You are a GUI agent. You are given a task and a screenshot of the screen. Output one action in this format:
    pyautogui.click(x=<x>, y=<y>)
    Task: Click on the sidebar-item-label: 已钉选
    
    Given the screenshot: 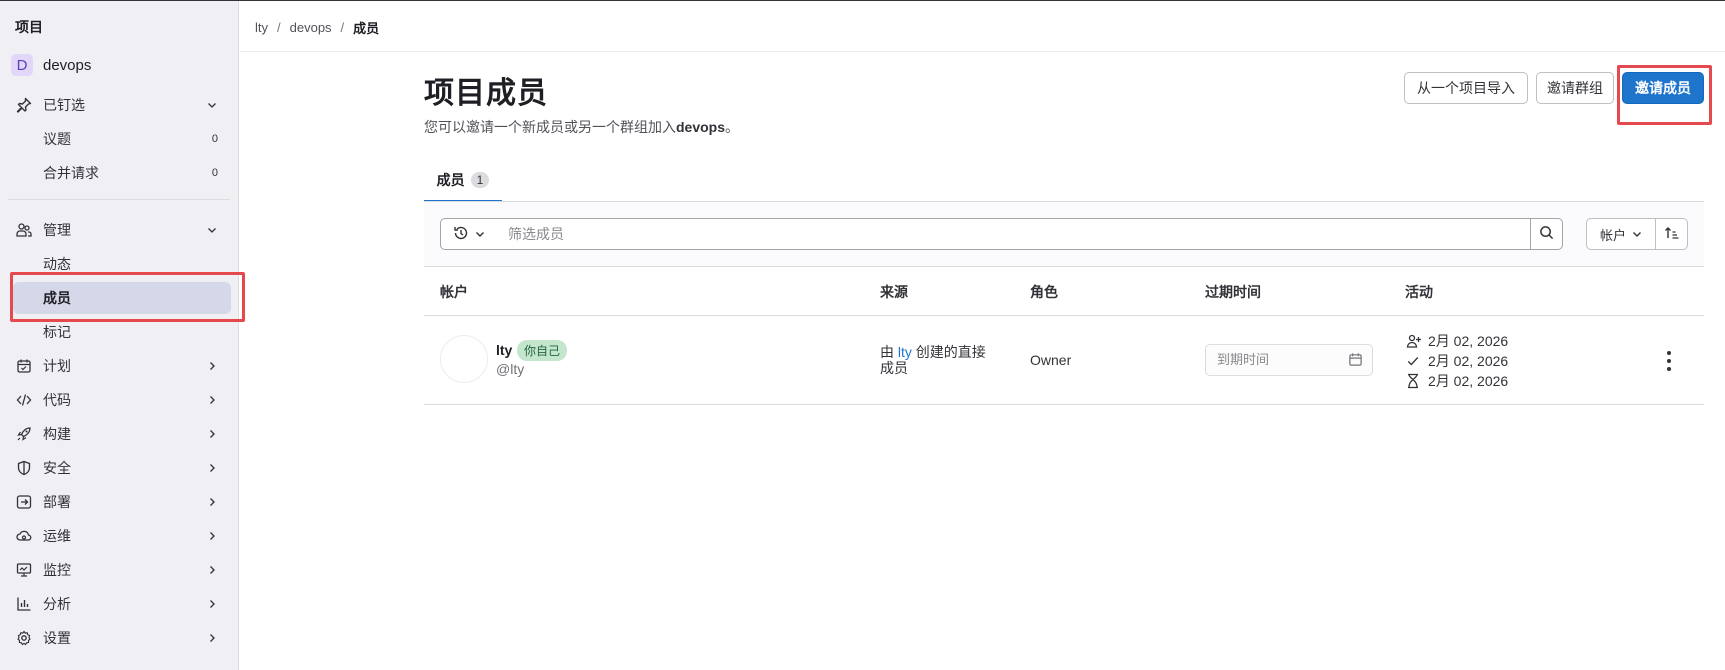 What is the action you would take?
    pyautogui.click(x=64, y=105)
    